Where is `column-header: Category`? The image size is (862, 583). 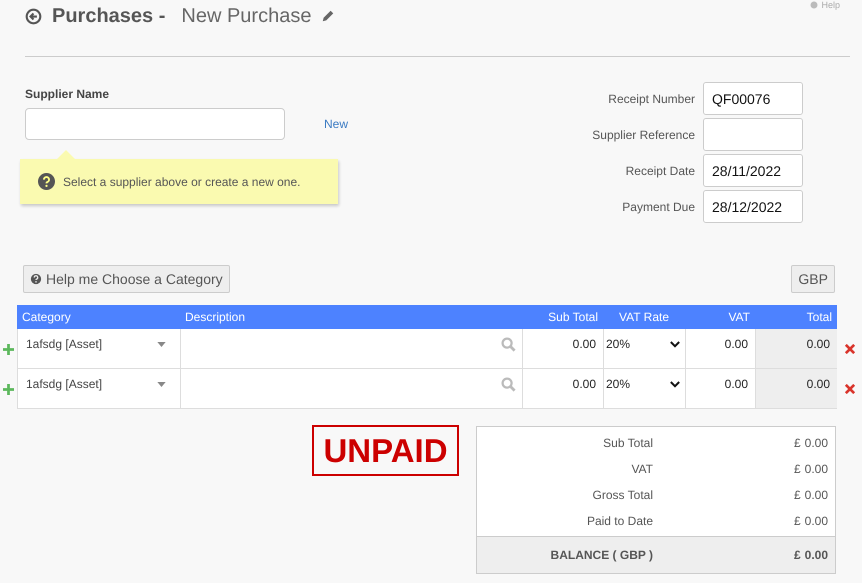
column-header: Category is located at coordinates (46, 317).